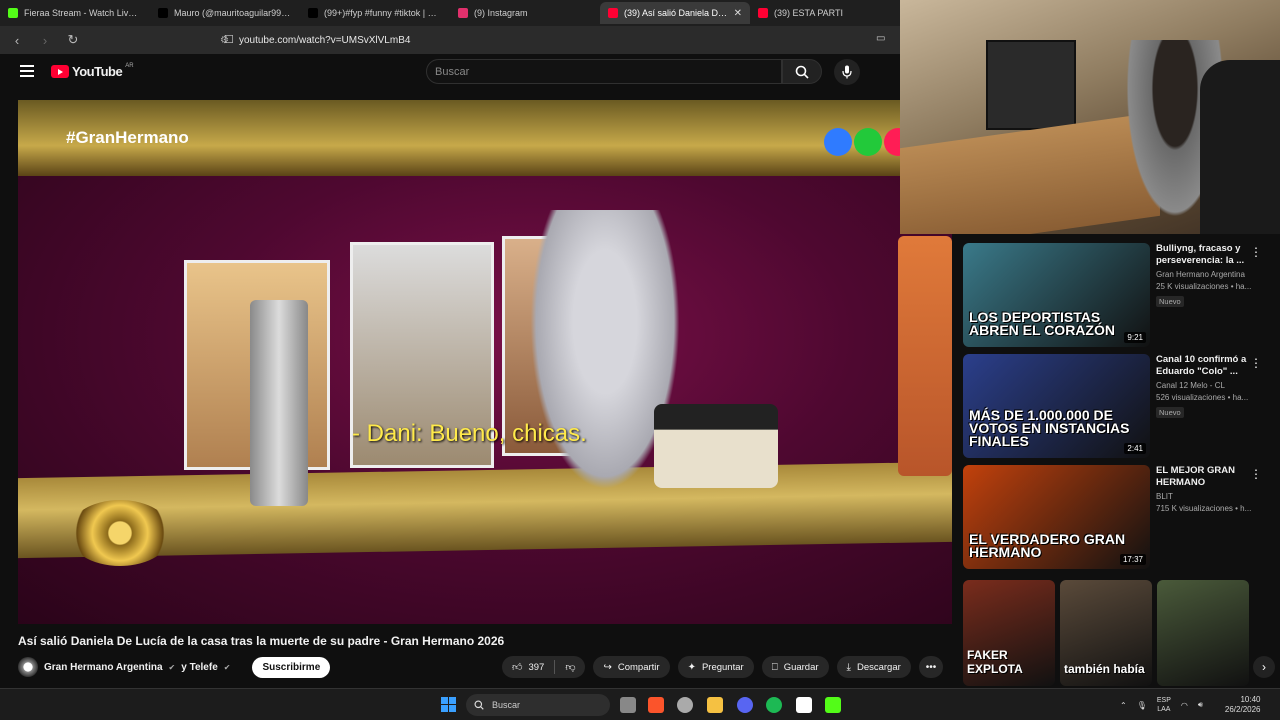  Describe the element at coordinates (738, 13) in the screenshot. I see `close-tab-icon: ✕` at that location.